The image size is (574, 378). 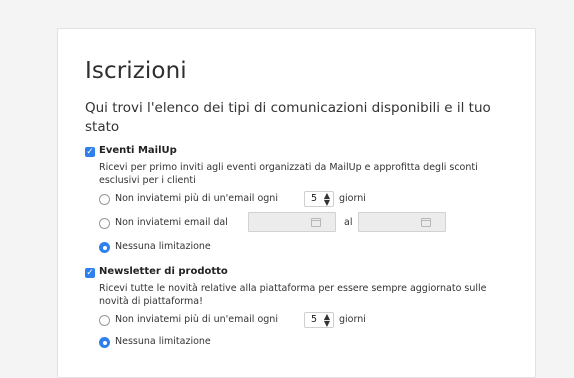 I want to click on date-from-input, so click(x=292, y=222).